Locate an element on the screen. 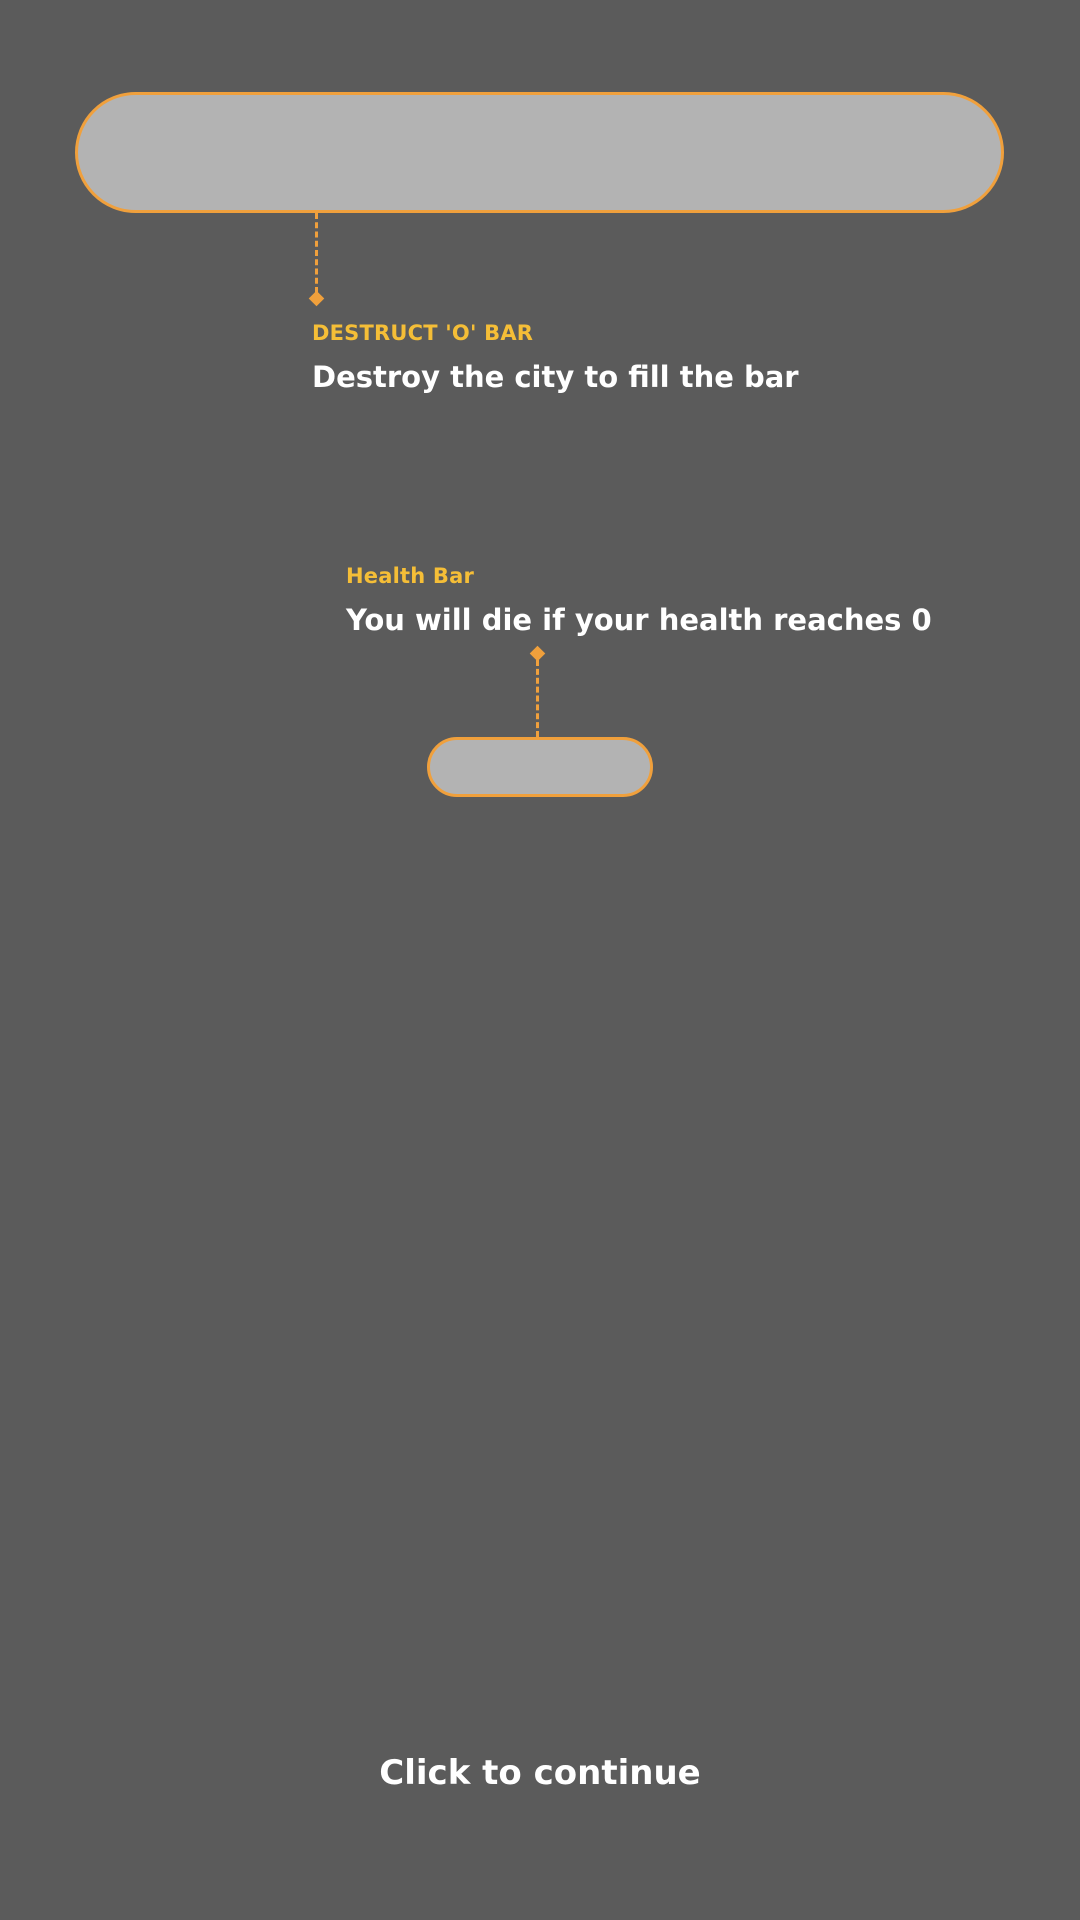  health-bar-caption-text: You will die if your health reaches 0 is located at coordinates (639, 620).